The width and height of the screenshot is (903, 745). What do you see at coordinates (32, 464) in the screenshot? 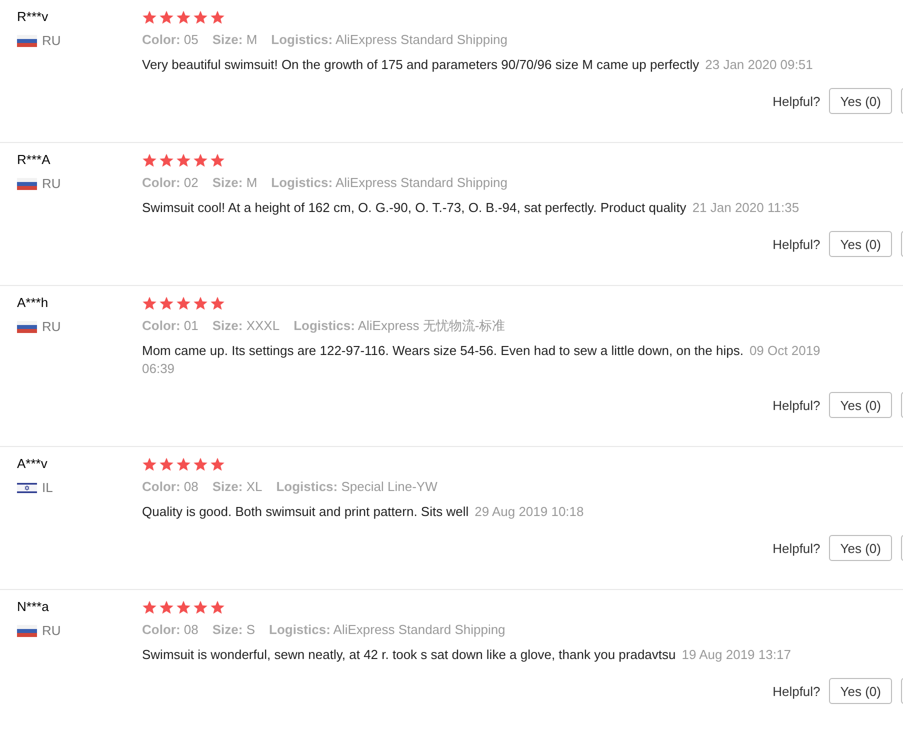
I see `reviewer-name: A***v` at bounding box center [32, 464].